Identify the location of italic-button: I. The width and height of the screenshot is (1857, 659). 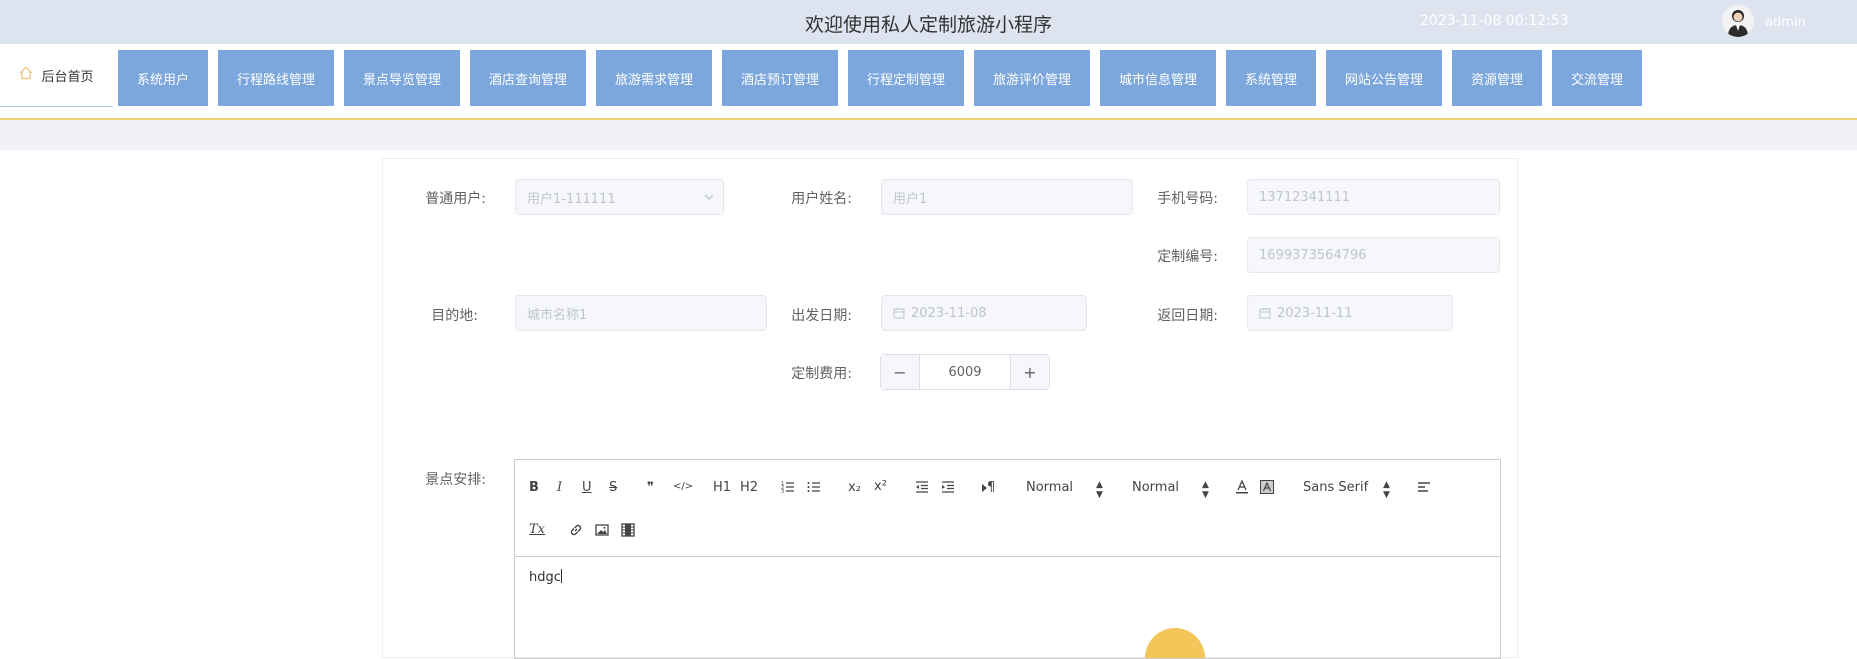
(559, 487).